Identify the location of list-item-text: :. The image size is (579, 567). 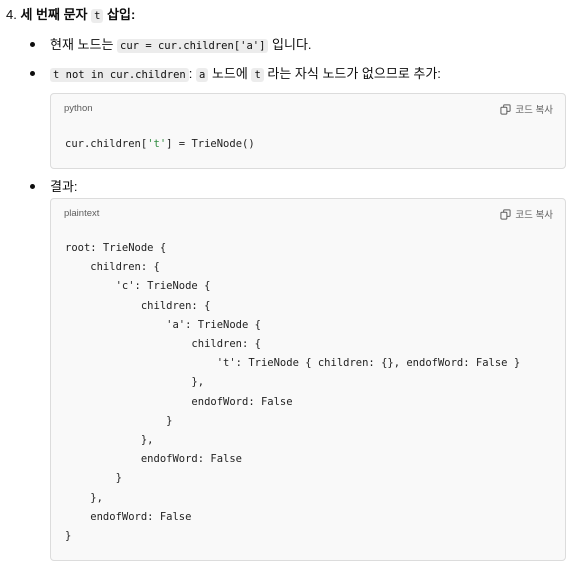
(192, 73).